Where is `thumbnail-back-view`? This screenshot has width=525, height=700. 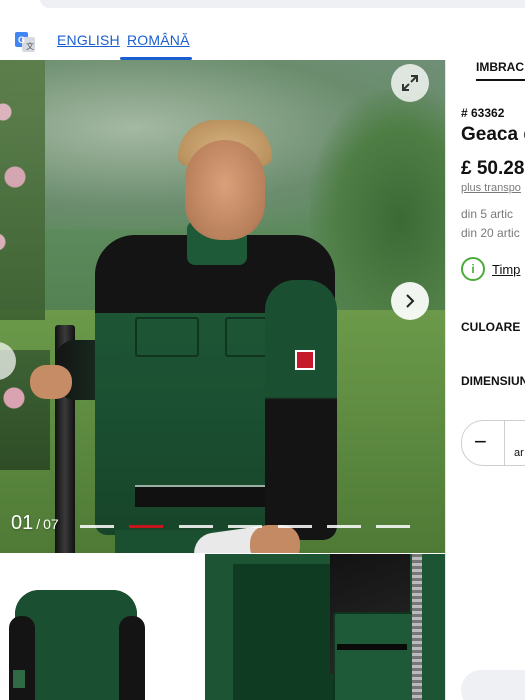
thumbnail-back-view is located at coordinates (101, 627).